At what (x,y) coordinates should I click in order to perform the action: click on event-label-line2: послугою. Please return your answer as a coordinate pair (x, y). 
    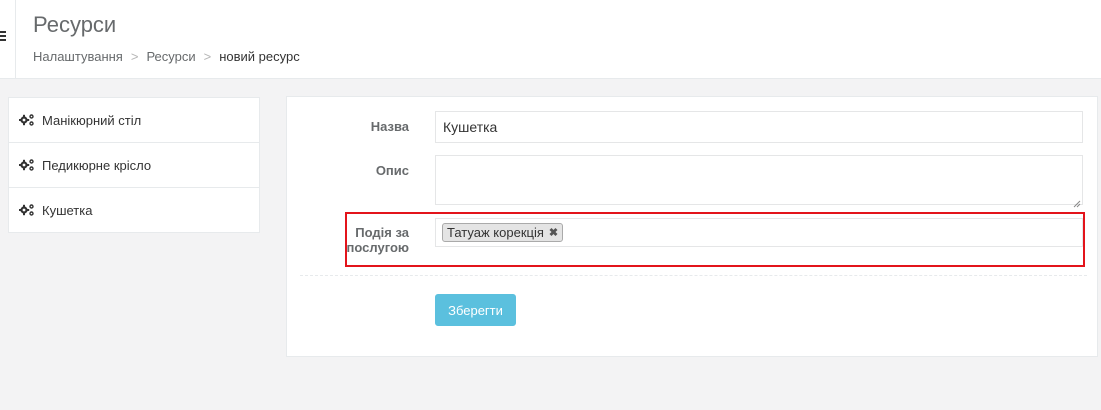
    Looking at the image, I should click on (377, 247).